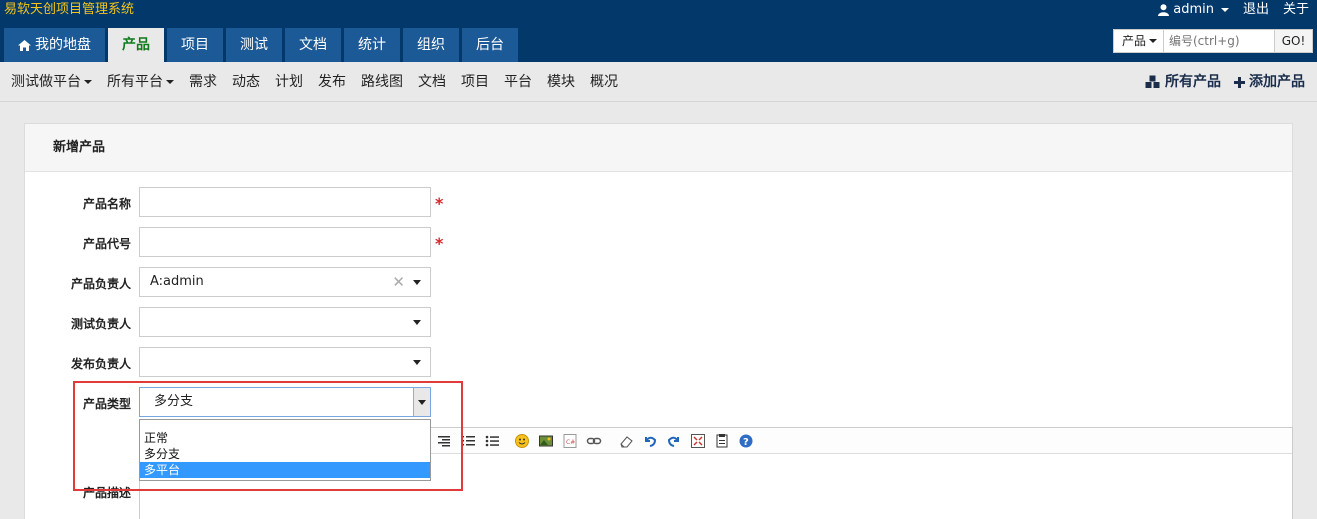  I want to click on sub-nav-item-label: 所有平台, so click(135, 82).